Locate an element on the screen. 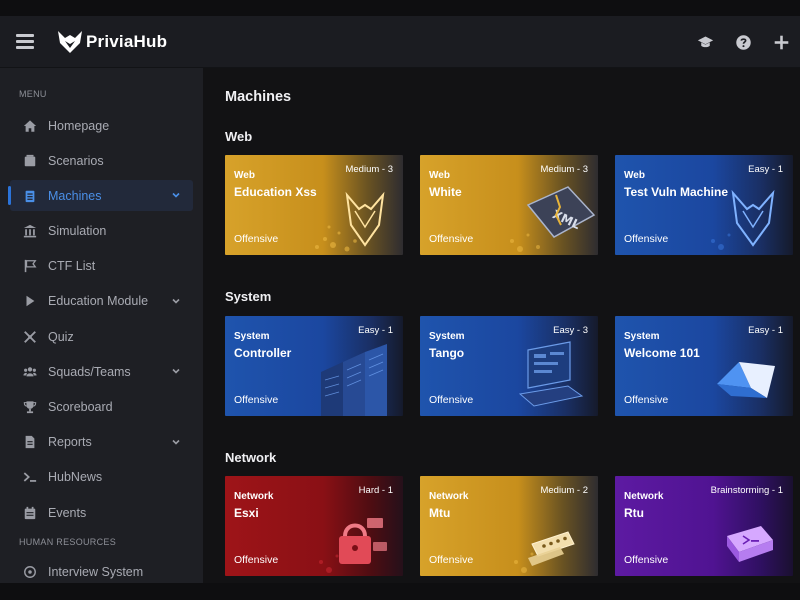 The image size is (800, 600). interview-icon is located at coordinates (29, 571).